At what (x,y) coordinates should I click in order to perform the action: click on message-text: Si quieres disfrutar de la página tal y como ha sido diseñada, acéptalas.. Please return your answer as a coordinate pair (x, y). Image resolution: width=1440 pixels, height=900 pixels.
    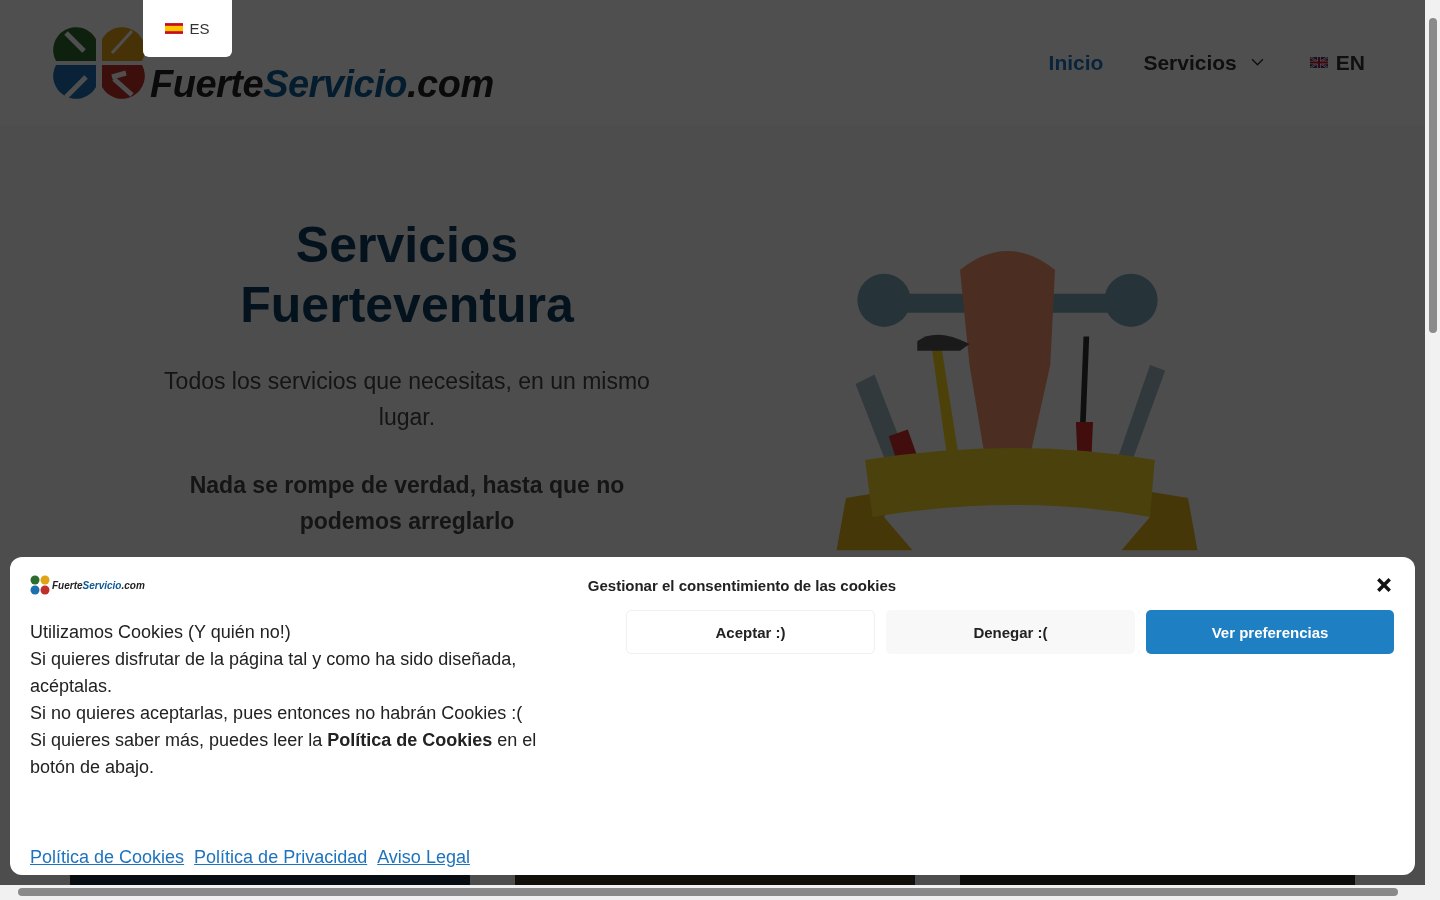
    Looking at the image, I should click on (274, 673).